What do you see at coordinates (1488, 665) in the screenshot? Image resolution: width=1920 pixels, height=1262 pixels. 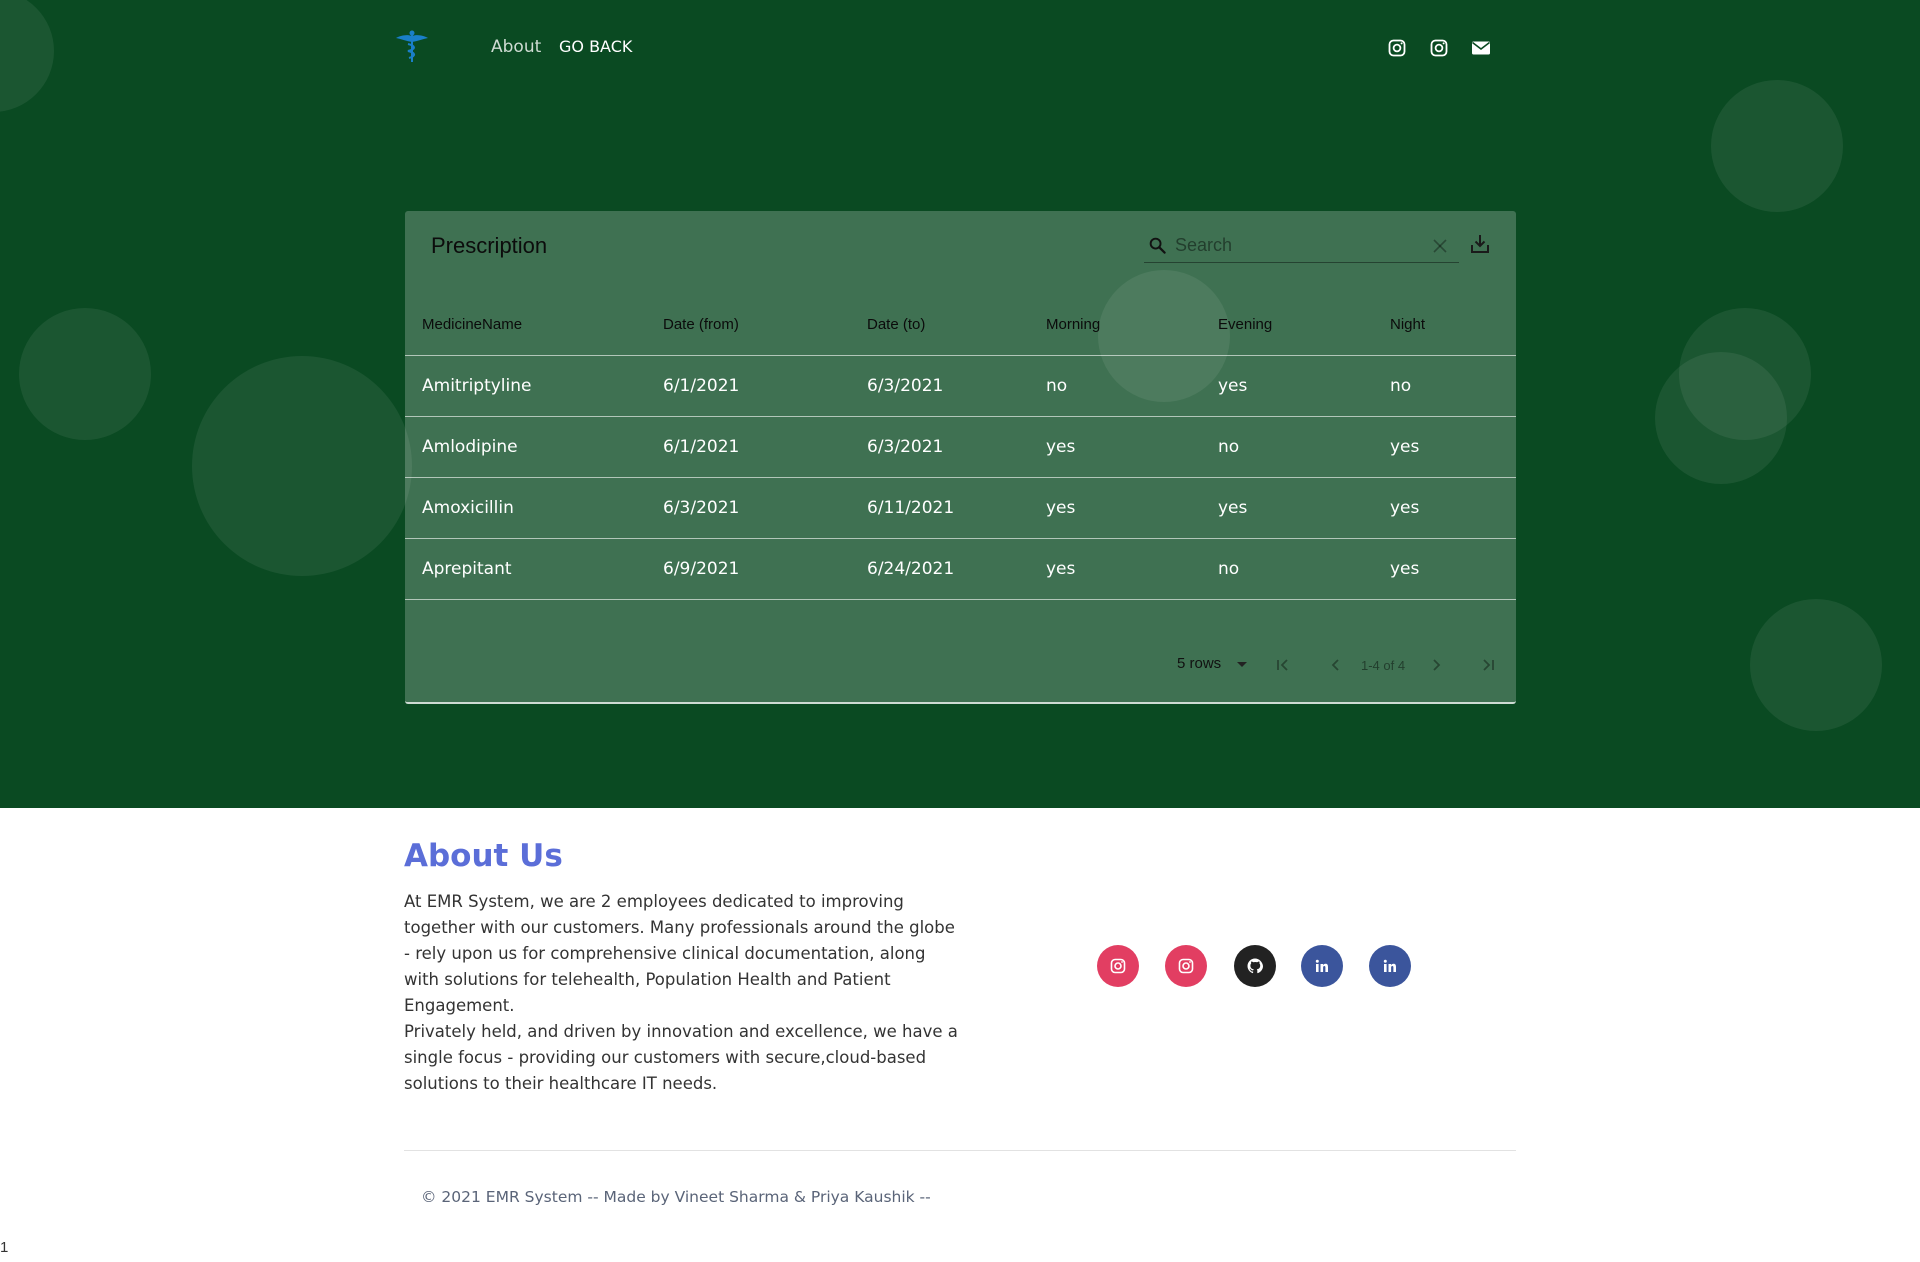 I see `last-page-icon` at bounding box center [1488, 665].